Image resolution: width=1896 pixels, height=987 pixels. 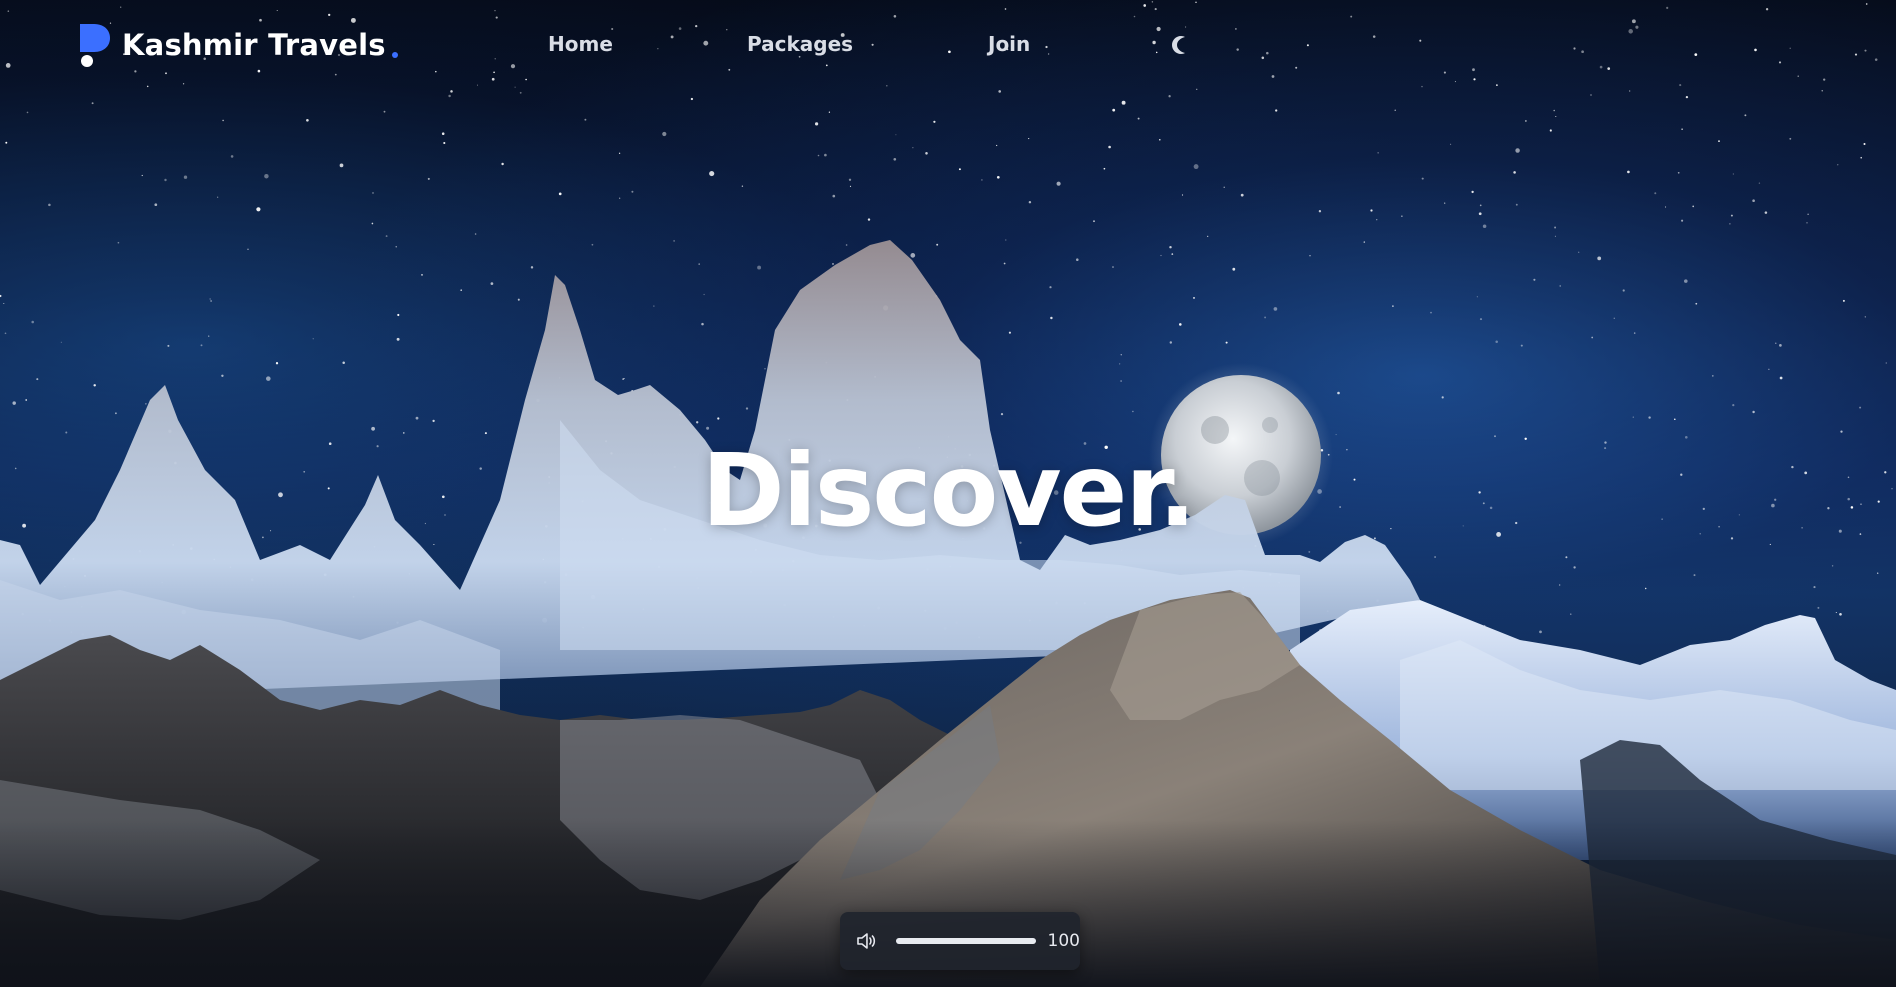 What do you see at coordinates (867, 941) in the screenshot?
I see `speaker-icon` at bounding box center [867, 941].